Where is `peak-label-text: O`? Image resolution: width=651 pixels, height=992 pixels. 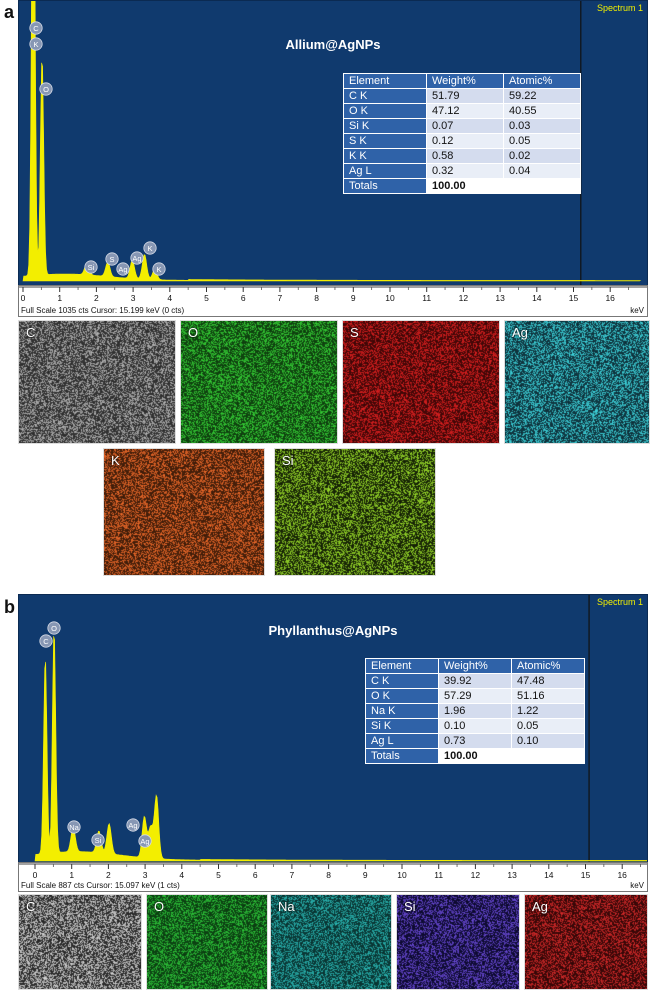
peak-label-text: O is located at coordinates (46, 89).